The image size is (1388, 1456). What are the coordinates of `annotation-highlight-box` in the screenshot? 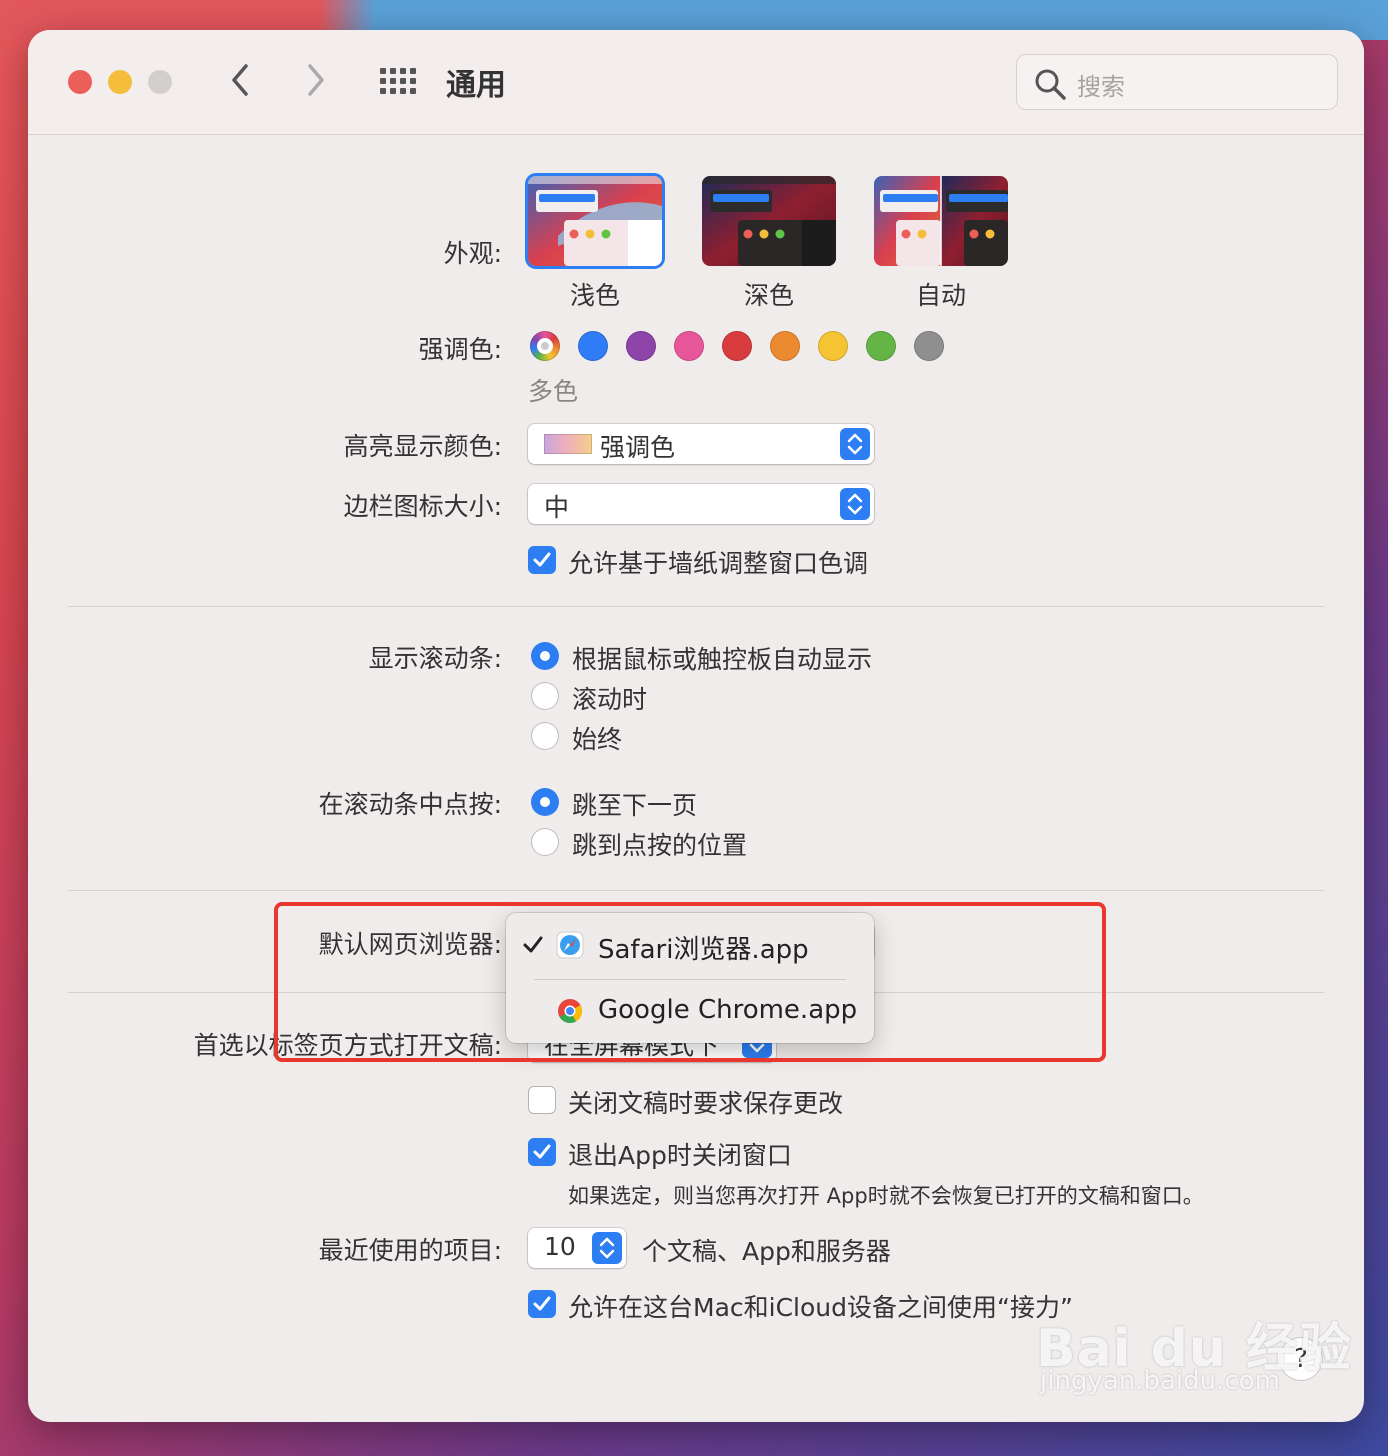 It's located at (690, 982).